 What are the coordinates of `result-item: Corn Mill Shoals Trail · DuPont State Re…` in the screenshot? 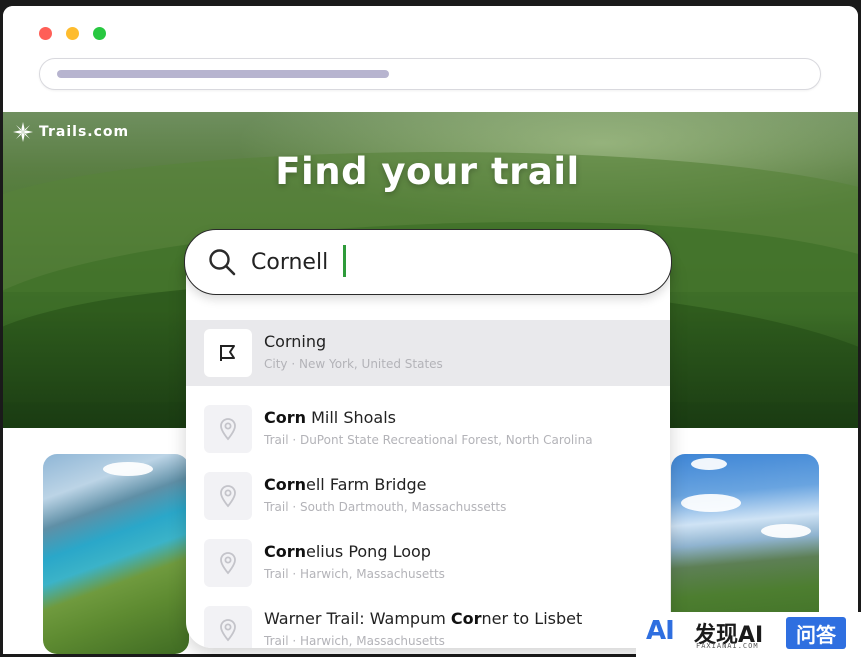 It's located at (428, 429).